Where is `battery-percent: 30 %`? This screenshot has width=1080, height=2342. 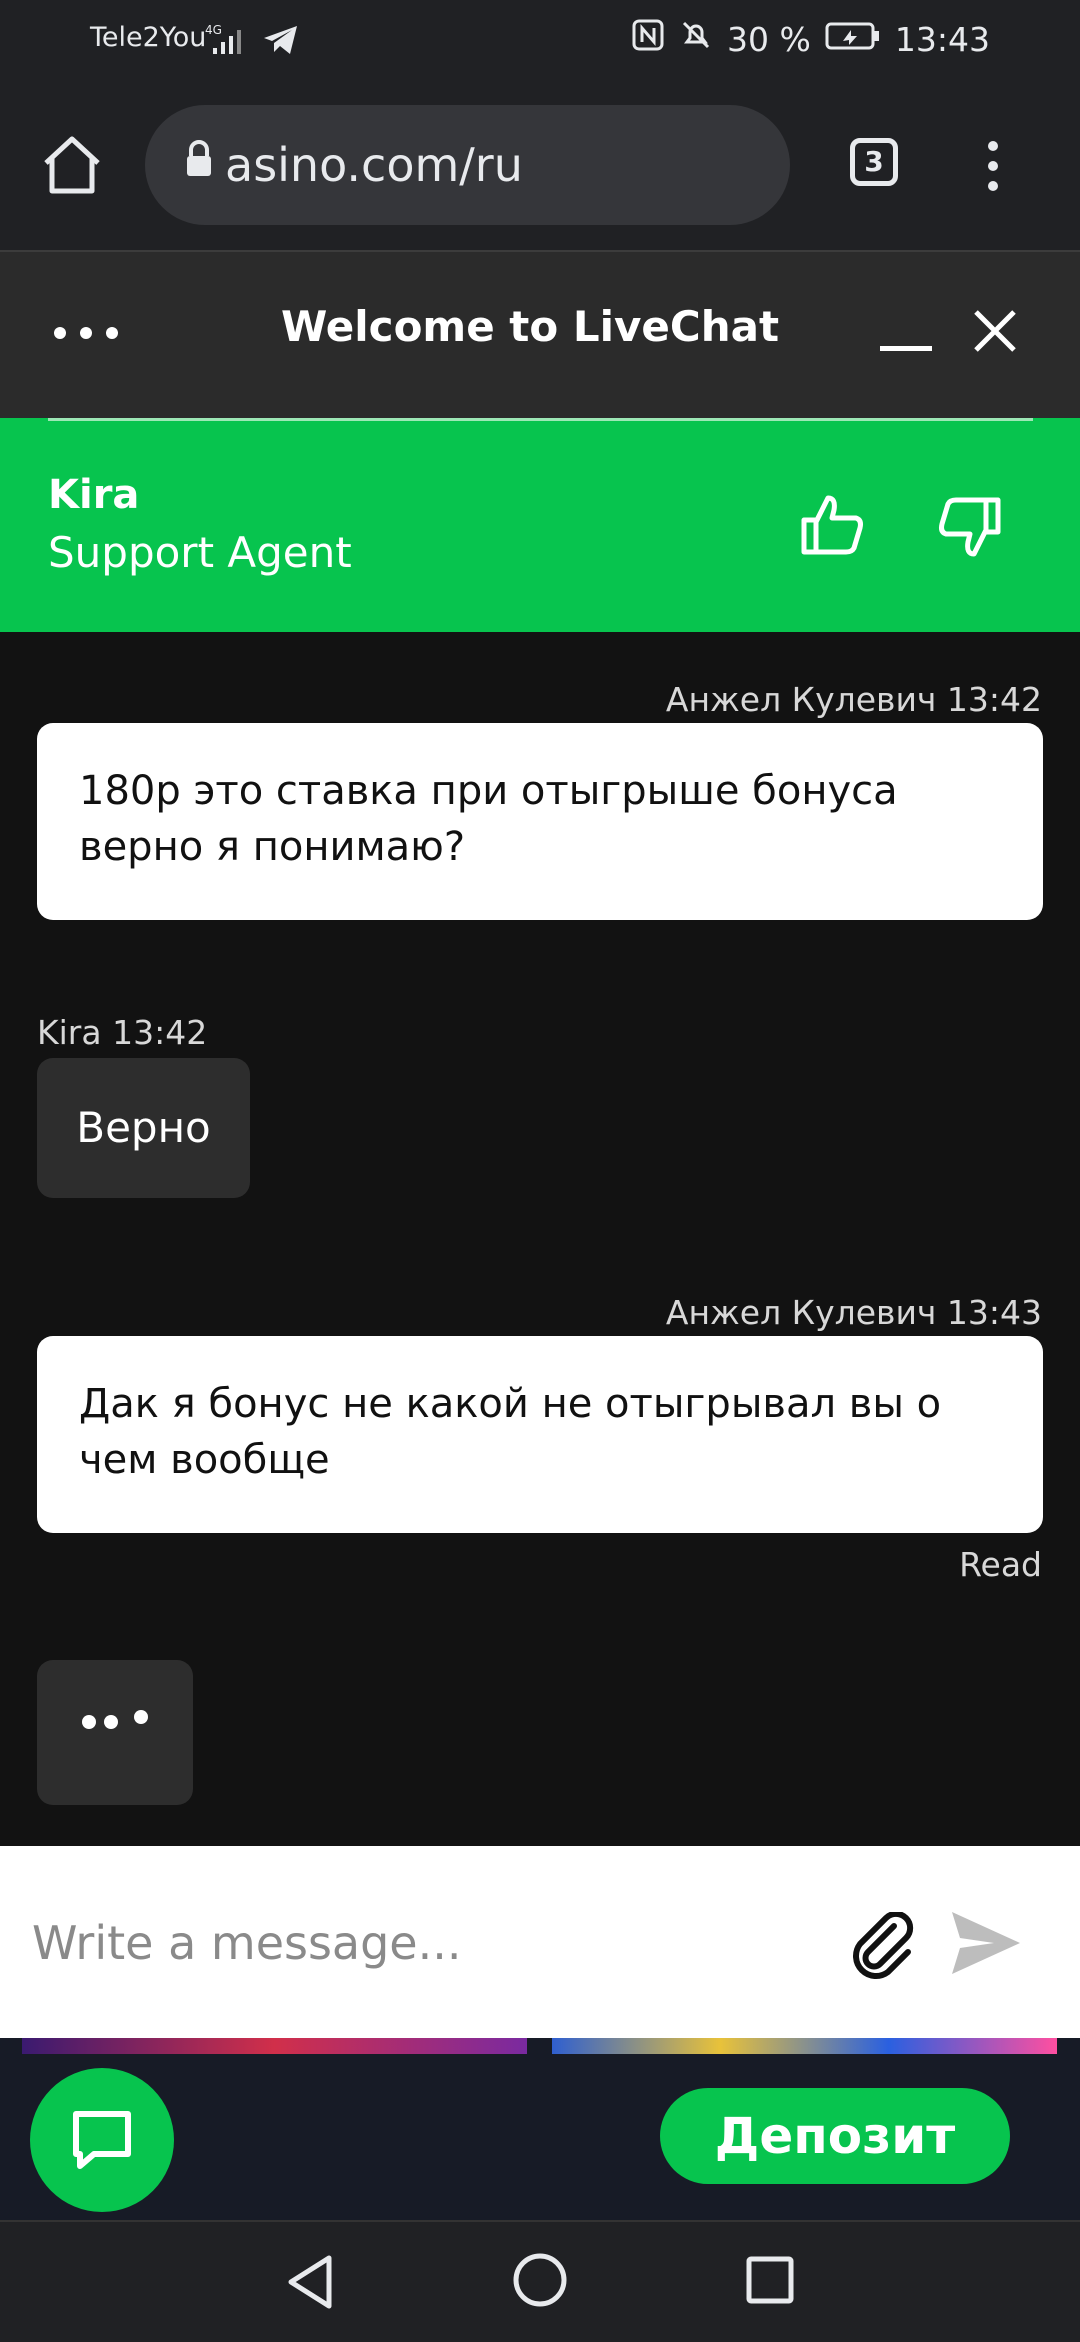 battery-percent: 30 % is located at coordinates (769, 39).